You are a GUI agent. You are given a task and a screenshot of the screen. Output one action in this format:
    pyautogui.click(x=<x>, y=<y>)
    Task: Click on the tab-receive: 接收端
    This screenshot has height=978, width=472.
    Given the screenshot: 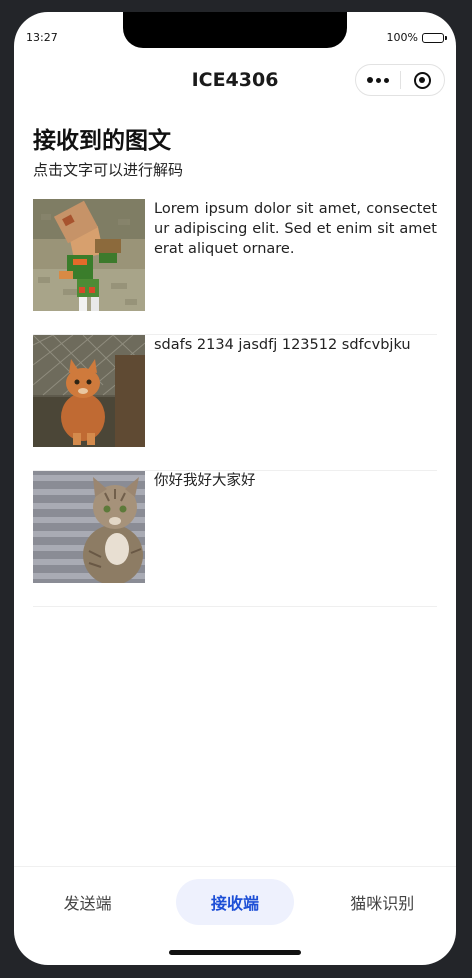 What is the action you would take?
    pyautogui.click(x=234, y=902)
    